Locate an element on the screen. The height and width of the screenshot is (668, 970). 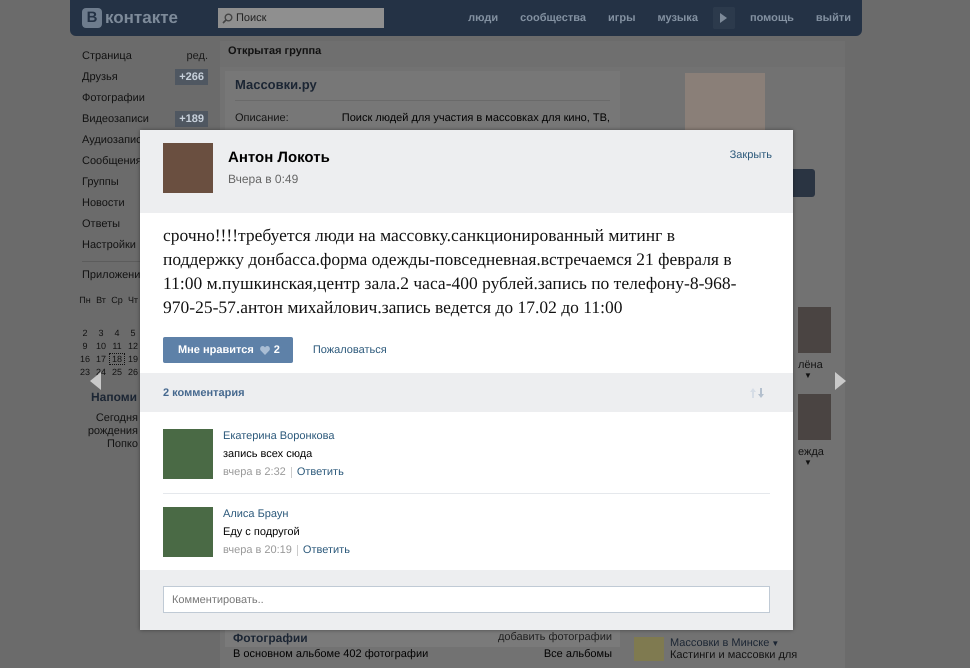
nav-link: помощь is located at coordinates (771, 18).